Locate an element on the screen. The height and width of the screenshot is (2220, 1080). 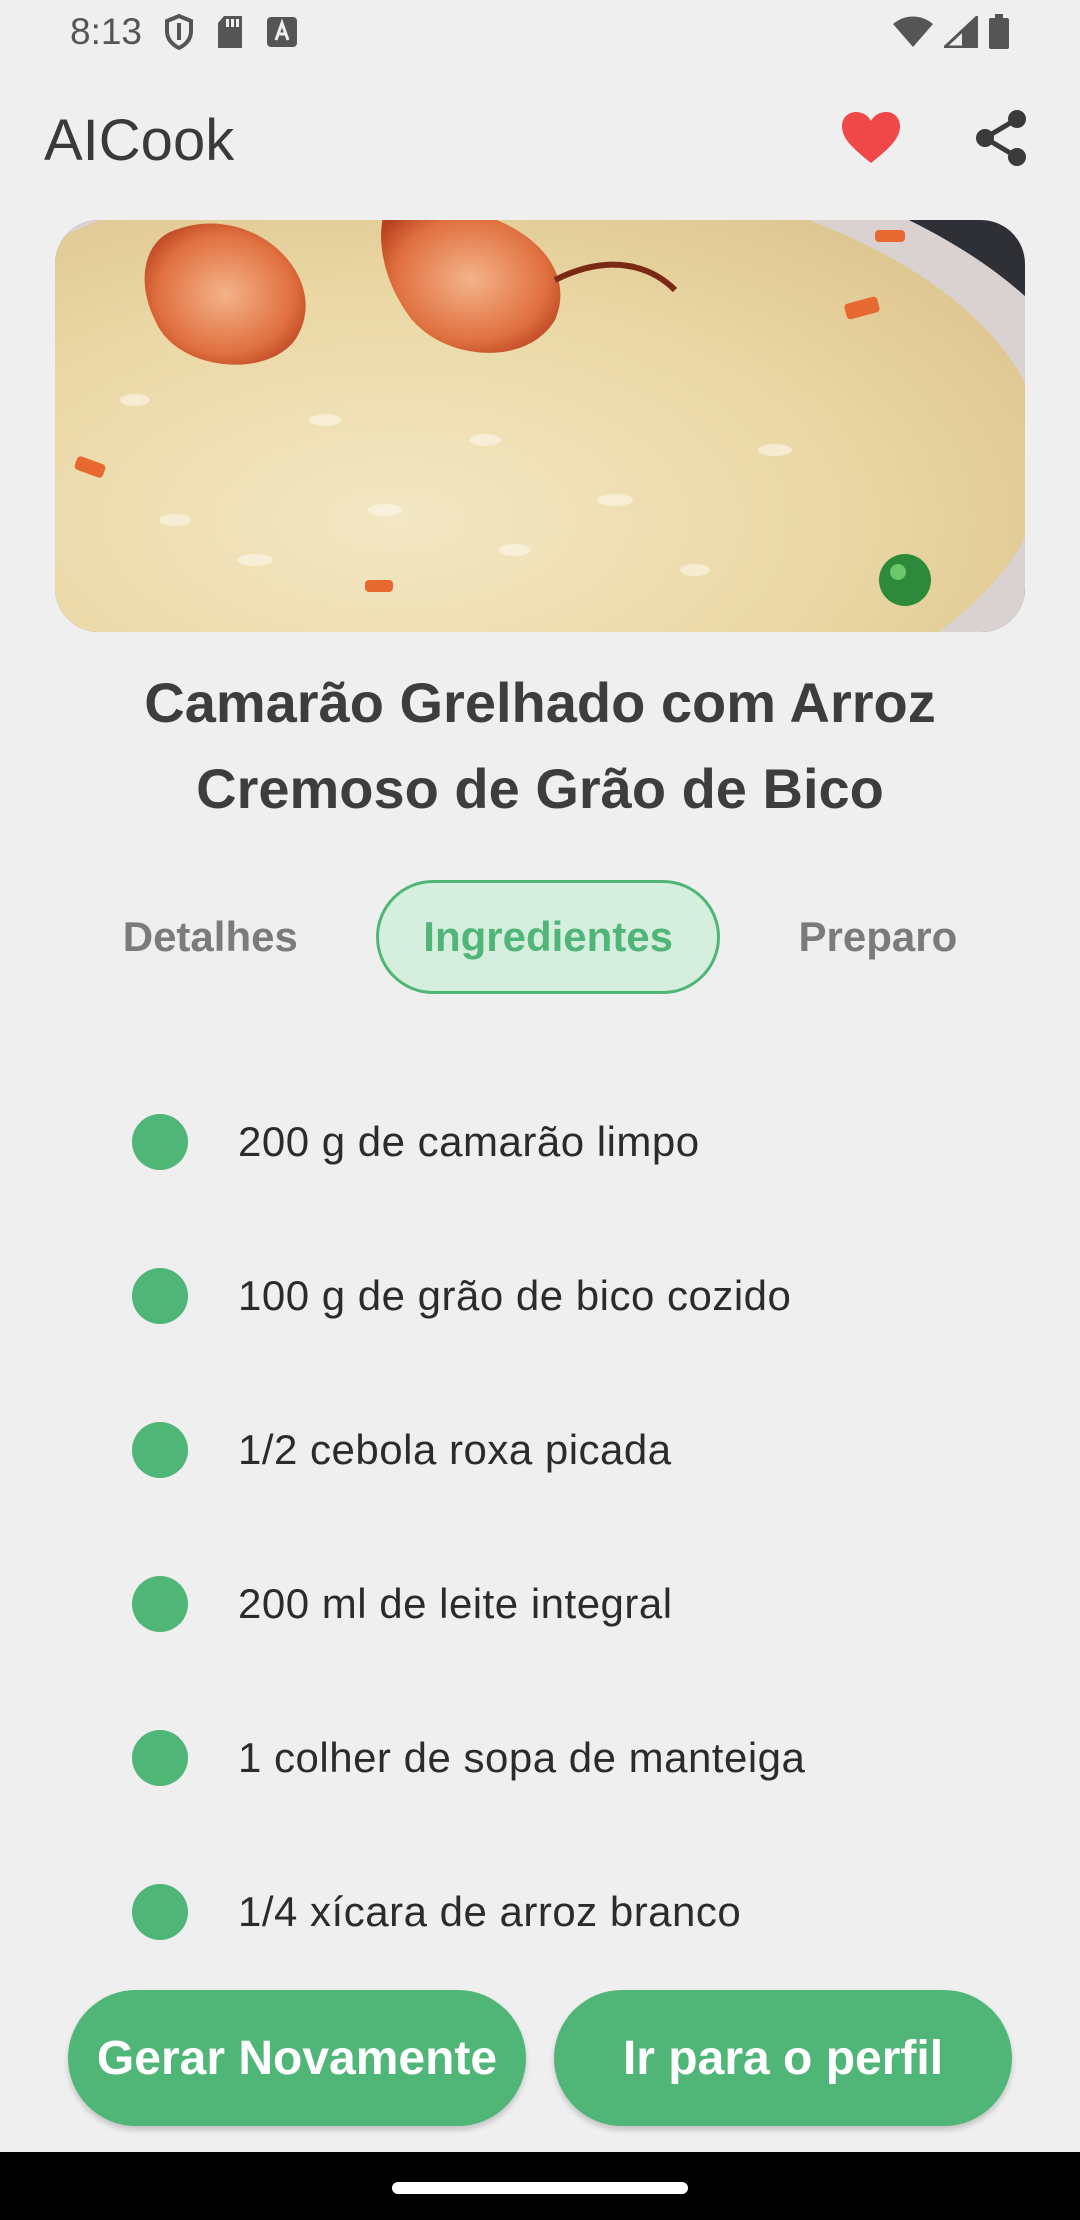
app-bar: AICook is located at coordinates (540, 140).